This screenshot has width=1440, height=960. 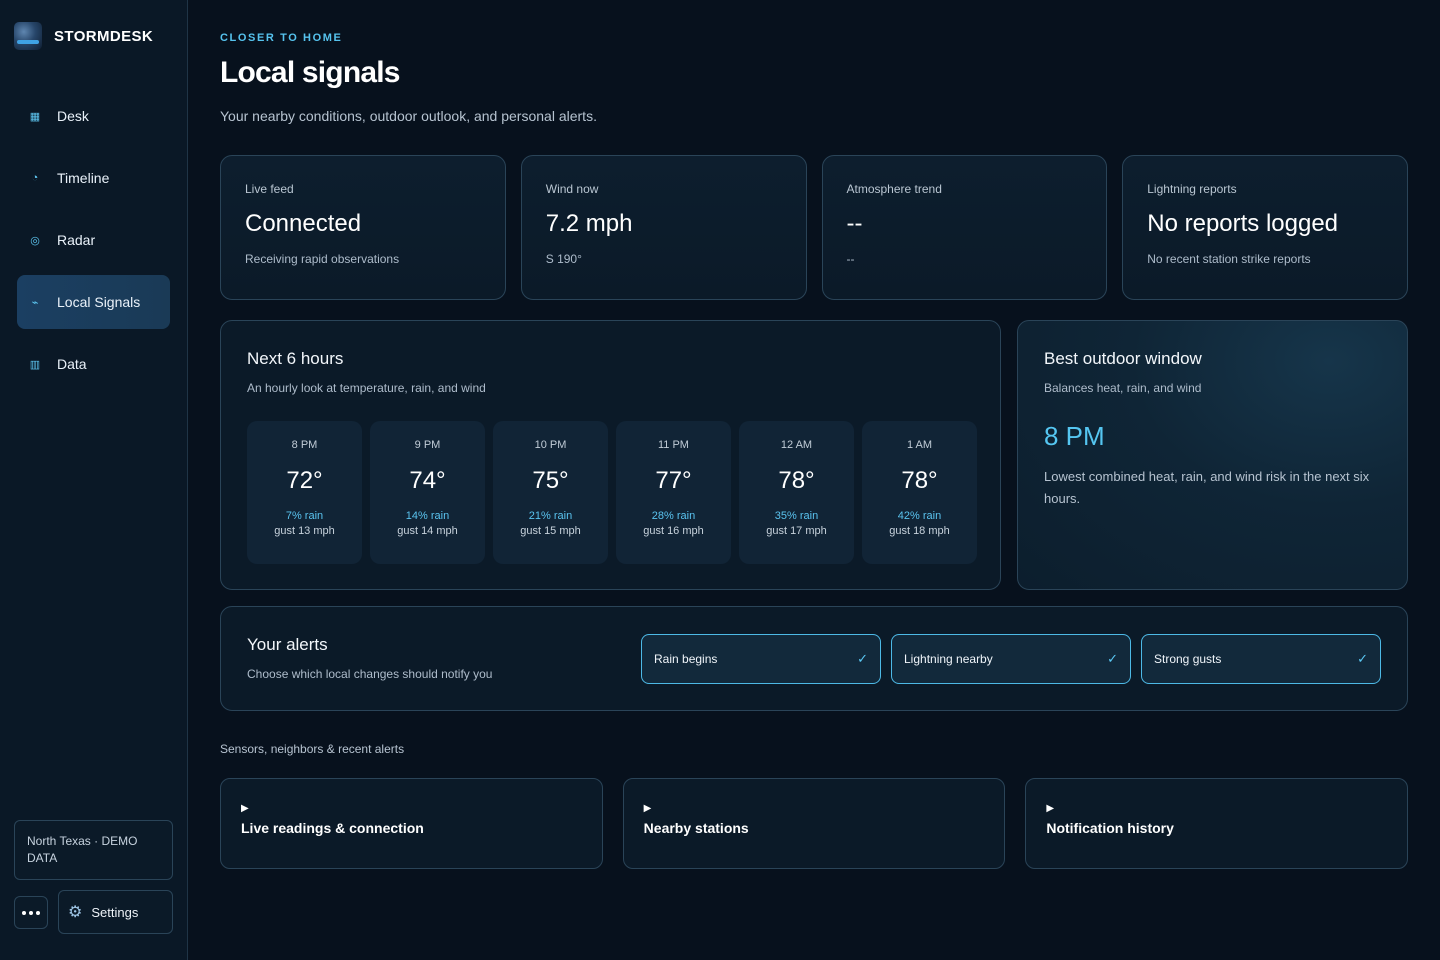 What do you see at coordinates (919, 445) in the screenshot?
I see `hour-time: 1 AM` at bounding box center [919, 445].